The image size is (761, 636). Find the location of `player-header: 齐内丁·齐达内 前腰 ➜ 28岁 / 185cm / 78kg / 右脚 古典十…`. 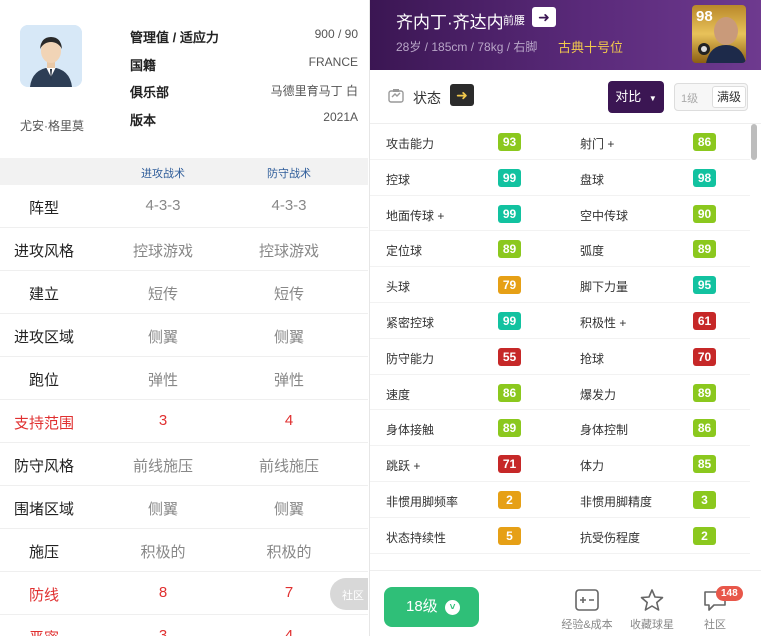

player-header: 齐内丁·齐达内 前腰 ➜ 28岁 / 185cm / 78kg / 右脚 古典十… is located at coordinates (565, 35).